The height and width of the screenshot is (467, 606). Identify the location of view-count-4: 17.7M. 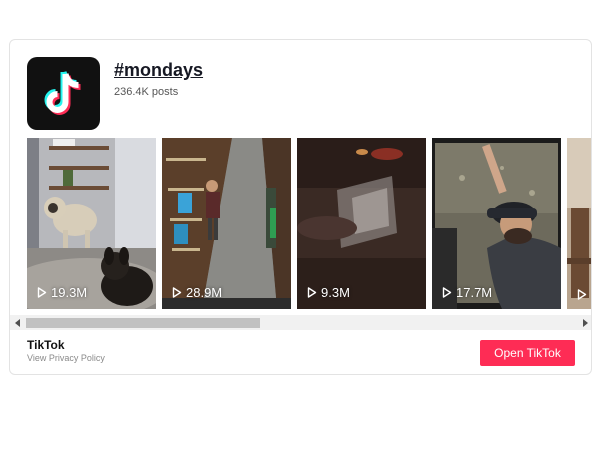
(467, 292).